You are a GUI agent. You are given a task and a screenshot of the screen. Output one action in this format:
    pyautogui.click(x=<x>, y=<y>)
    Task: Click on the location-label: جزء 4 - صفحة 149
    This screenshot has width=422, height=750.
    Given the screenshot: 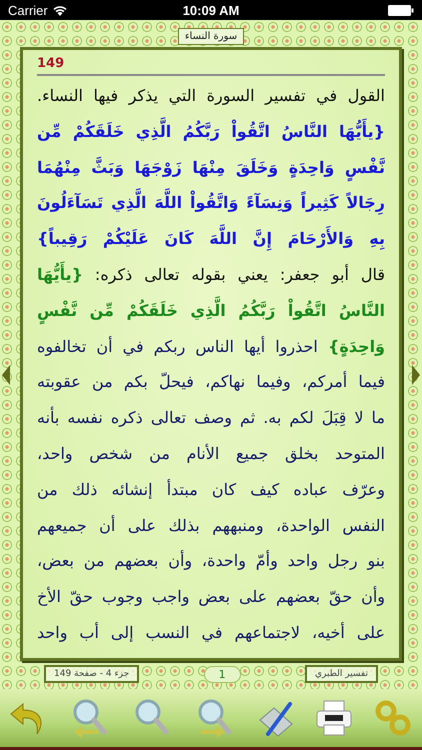 What is the action you would take?
    pyautogui.click(x=92, y=674)
    